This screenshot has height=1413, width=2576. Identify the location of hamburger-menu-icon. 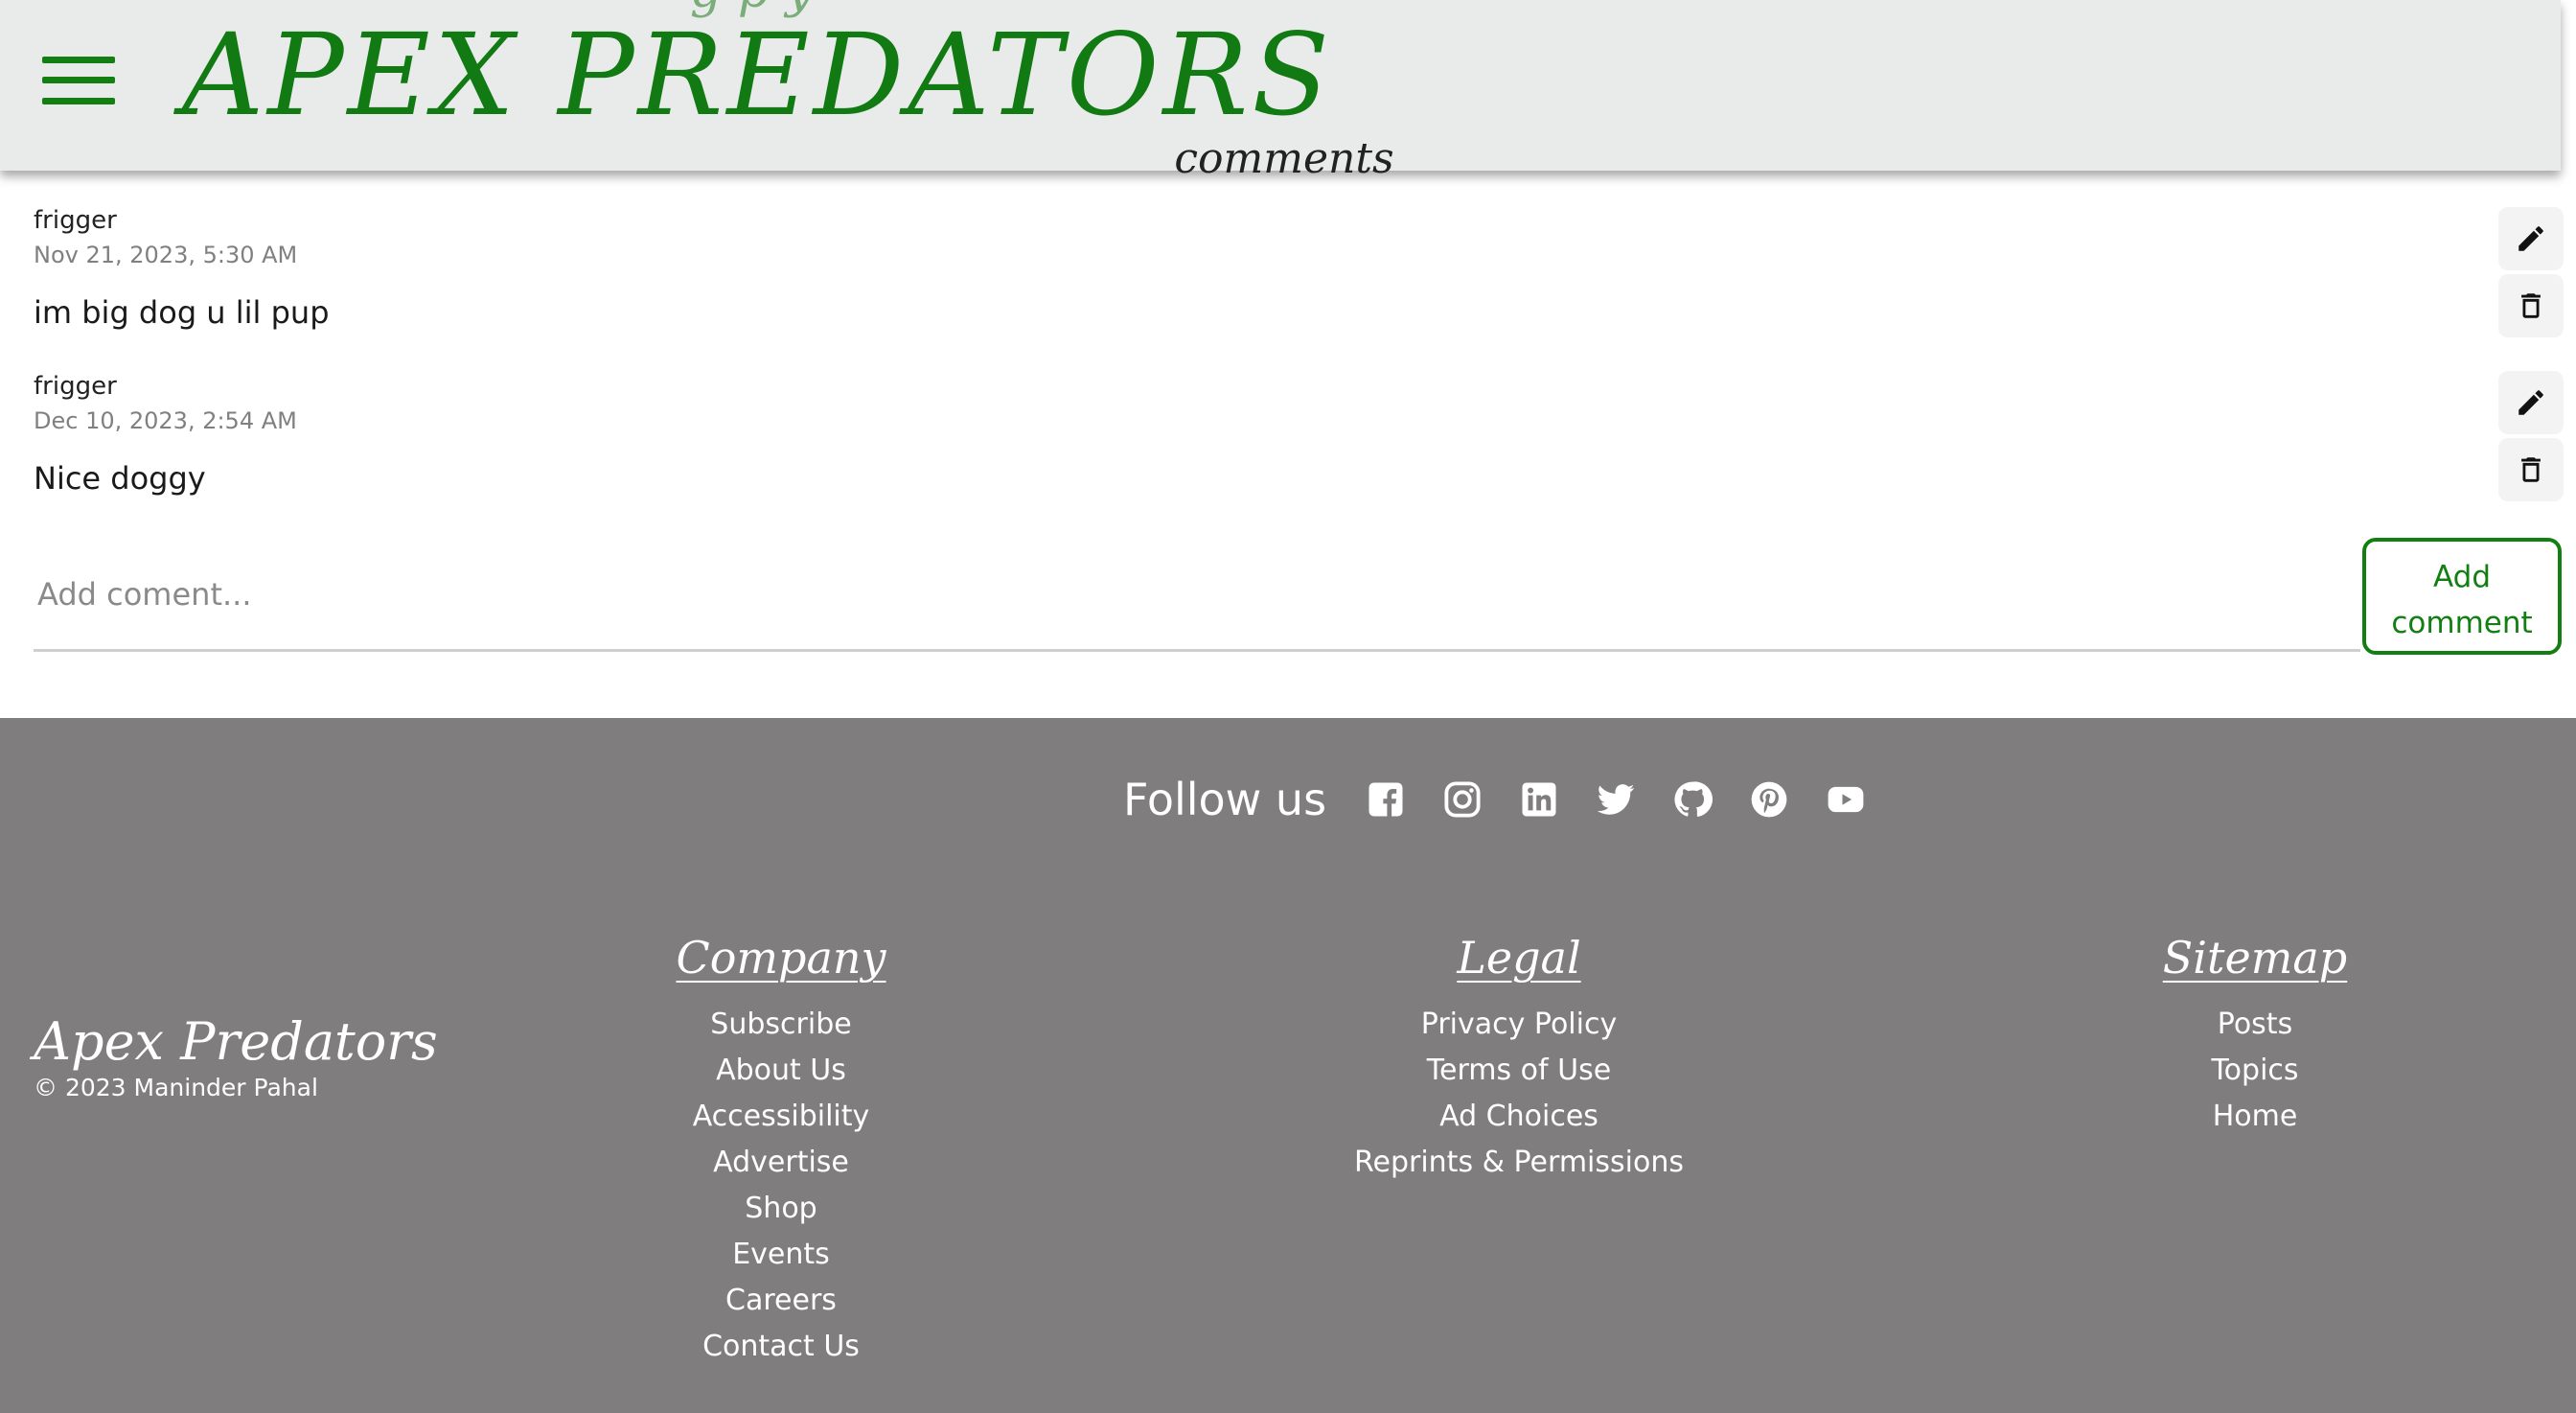
(78, 80).